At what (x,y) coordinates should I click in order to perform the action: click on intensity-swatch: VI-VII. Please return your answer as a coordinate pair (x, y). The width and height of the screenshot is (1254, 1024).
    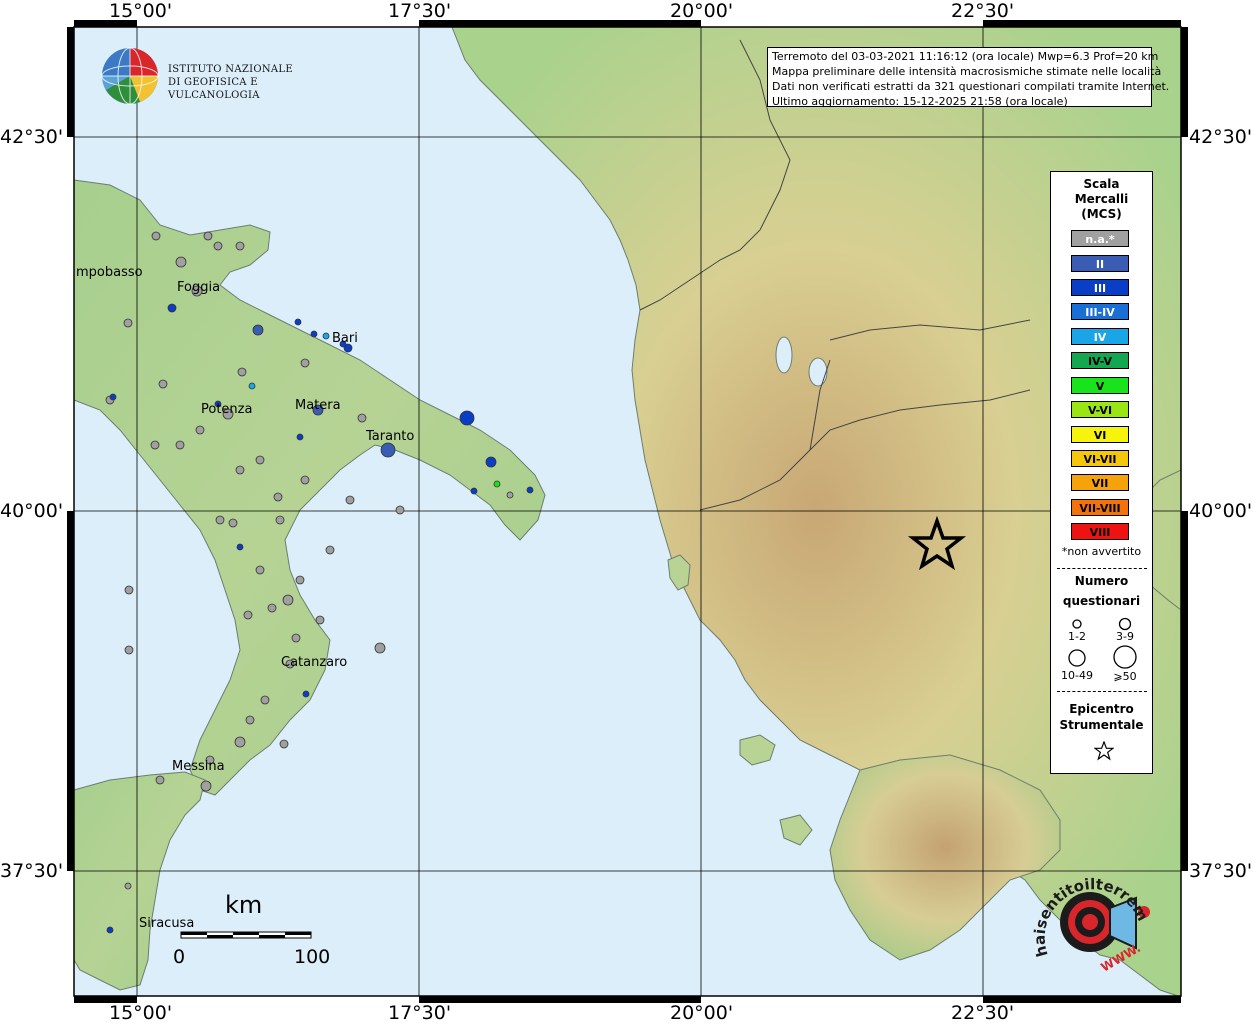
    Looking at the image, I should click on (1100, 458).